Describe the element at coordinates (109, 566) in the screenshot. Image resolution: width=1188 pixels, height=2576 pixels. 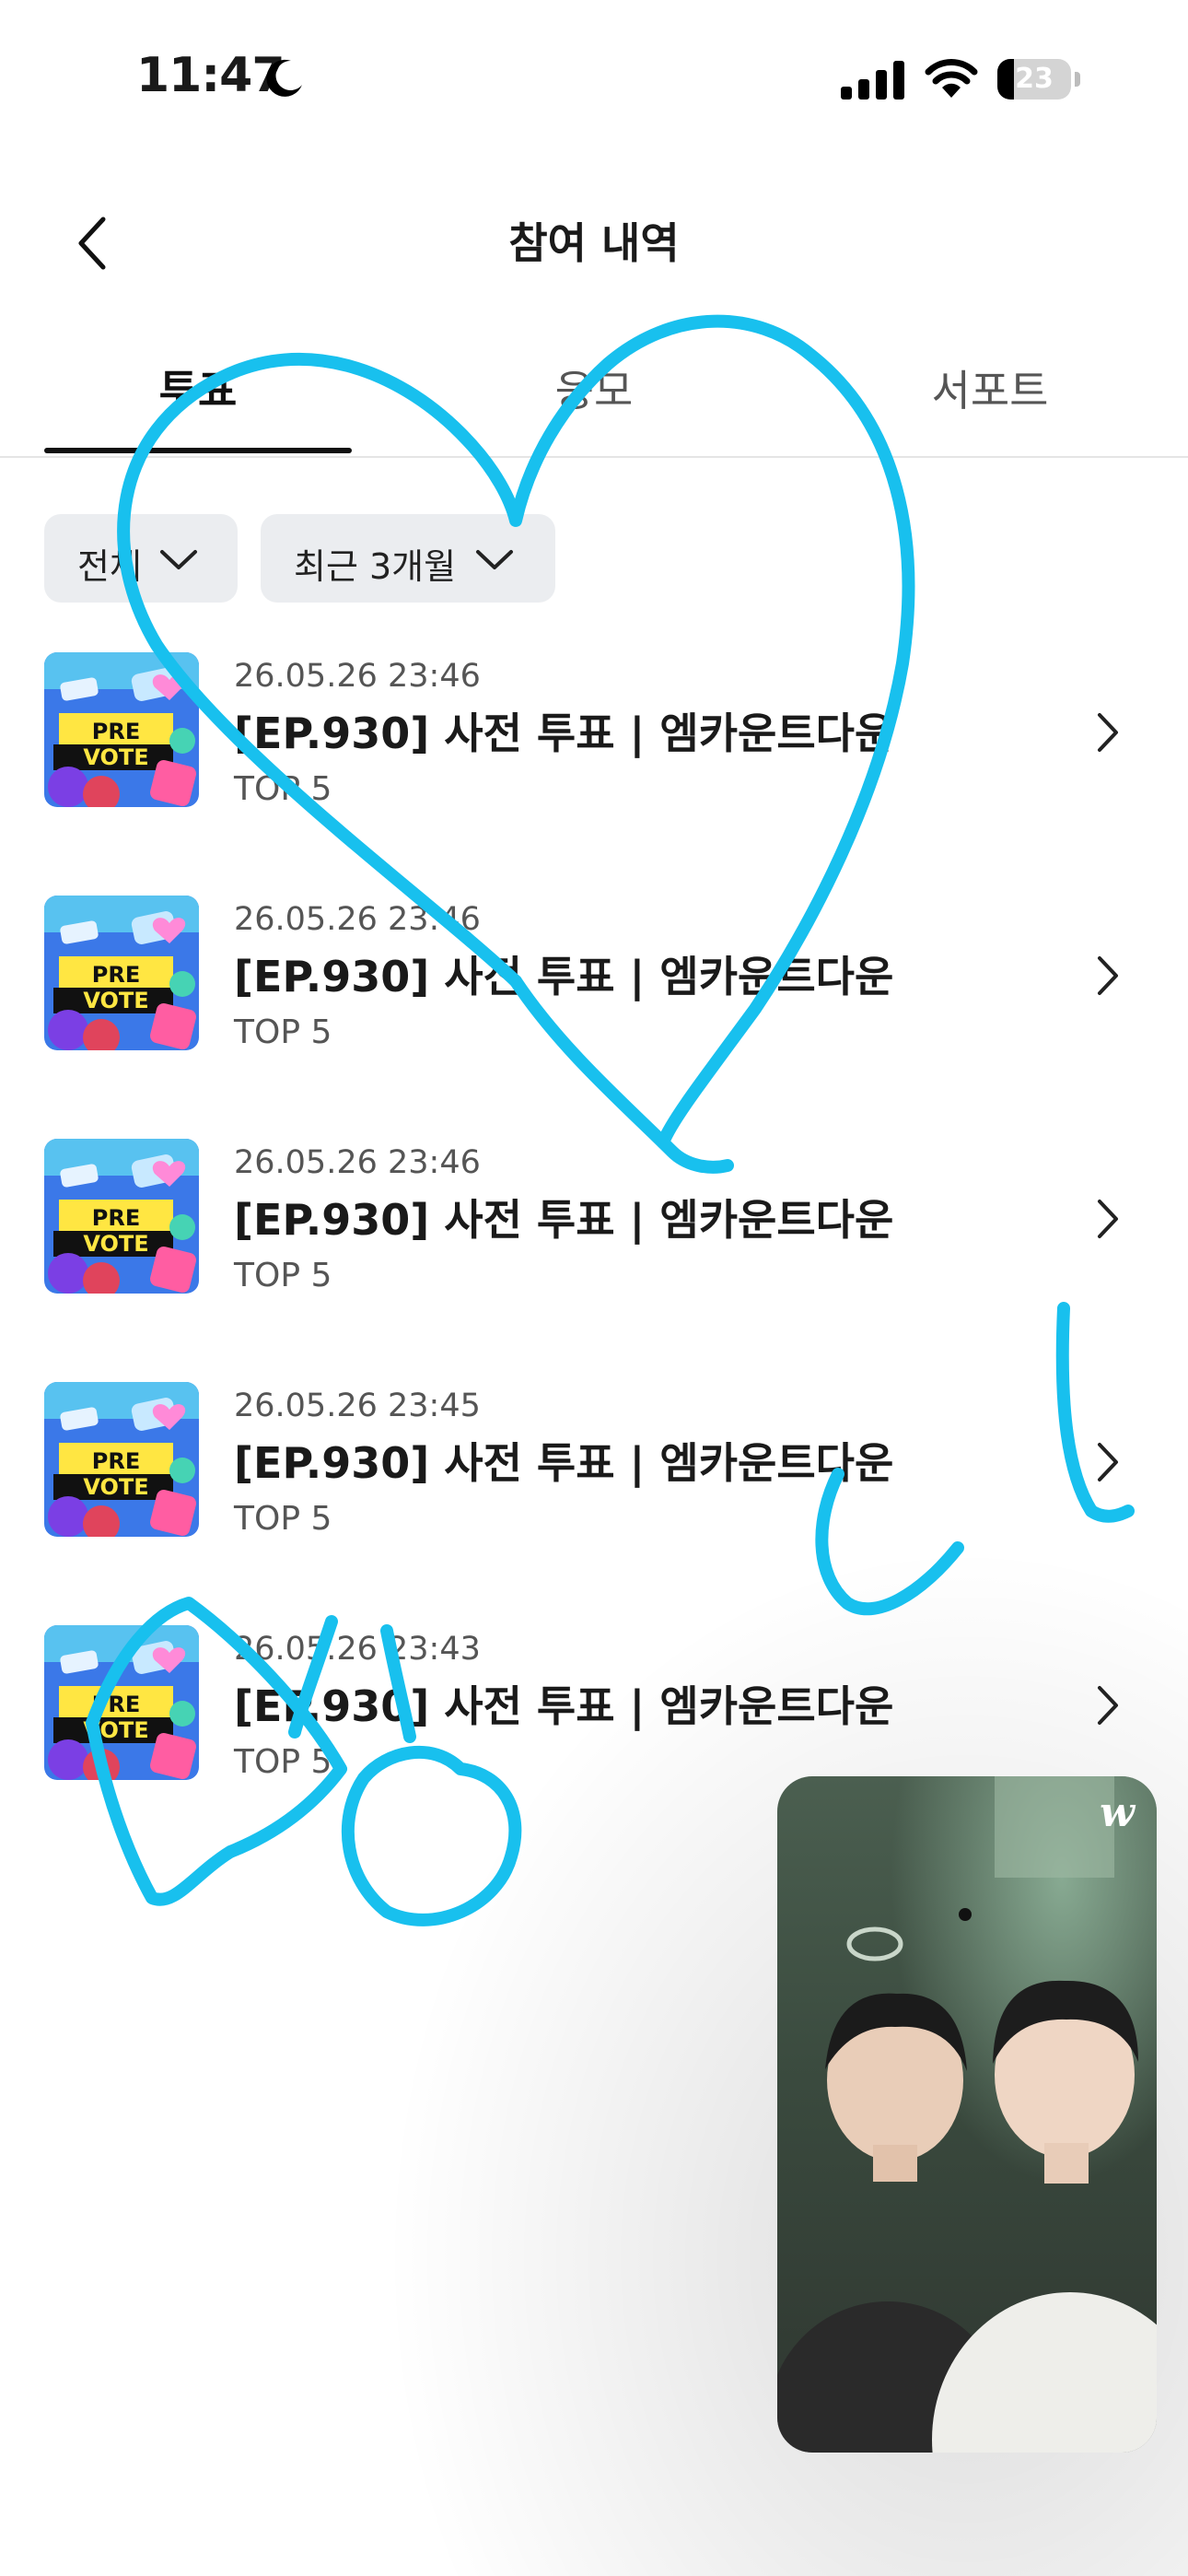
I see `filter-all-label: 전체` at that location.